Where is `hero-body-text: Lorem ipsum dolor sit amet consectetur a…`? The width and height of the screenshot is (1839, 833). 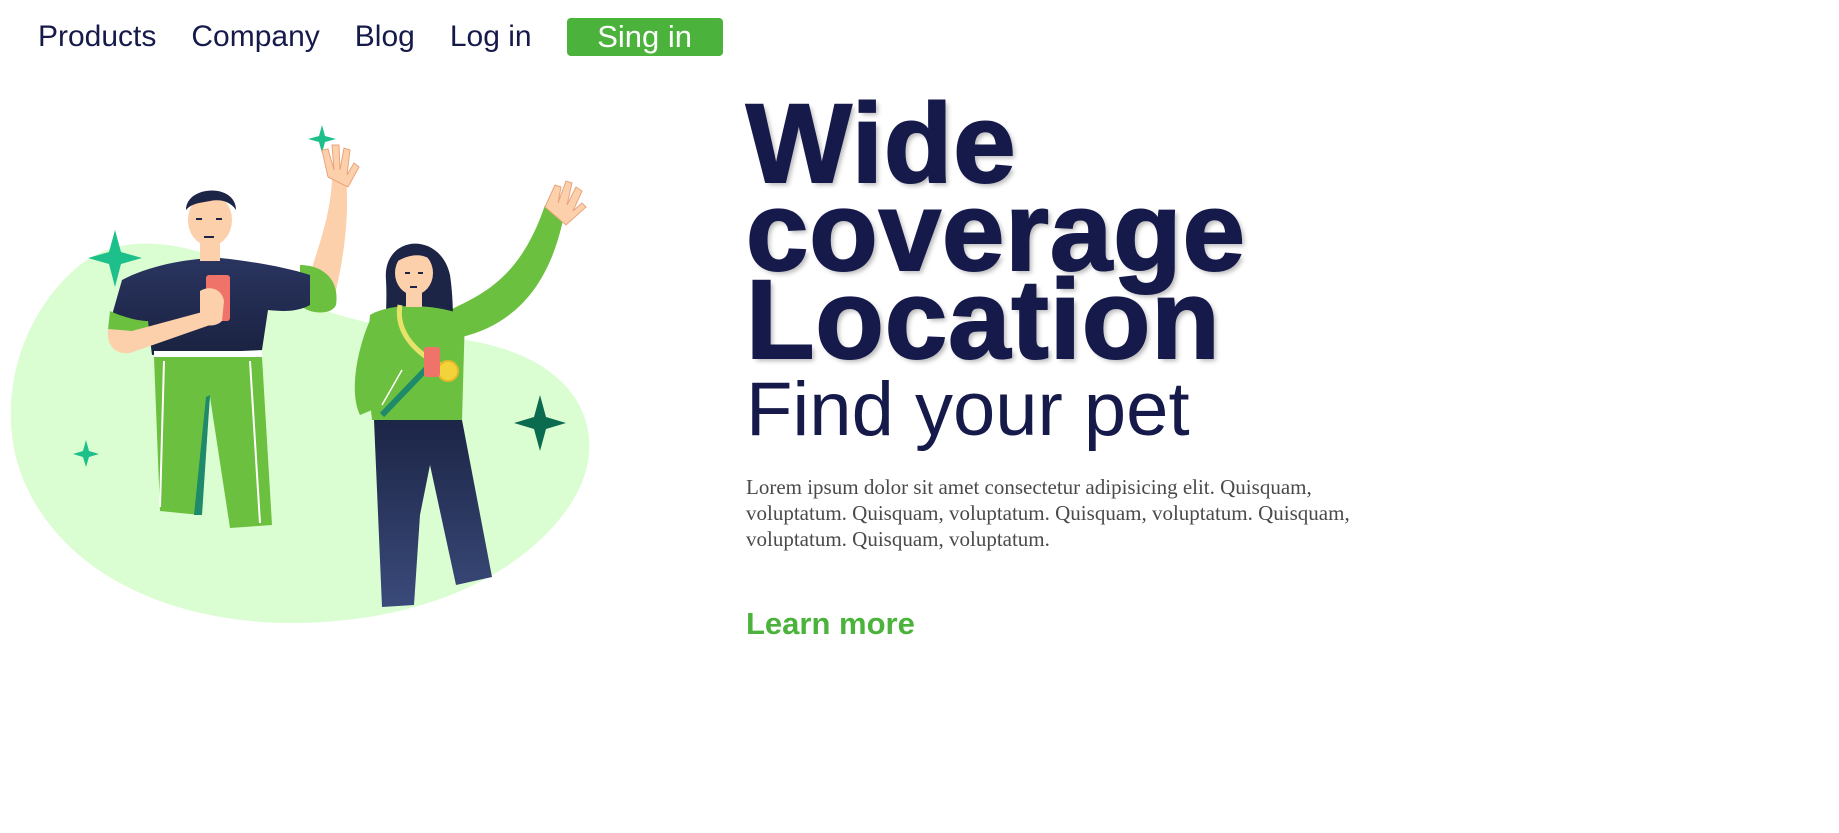
hero-body-text: Lorem ipsum dolor sit amet consectetur a… is located at coordinates (1048, 513).